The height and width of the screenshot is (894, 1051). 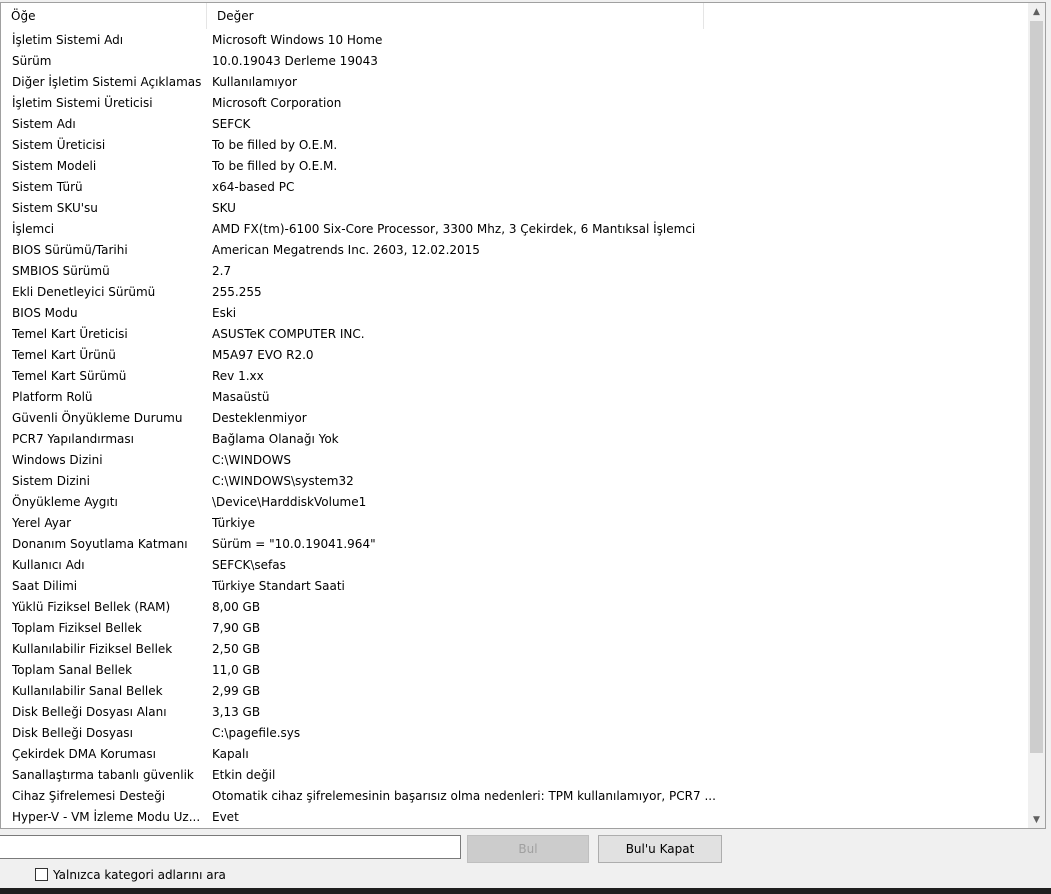 I want to click on table-row: Platform Rolü Masaüstü, so click(x=514, y=397).